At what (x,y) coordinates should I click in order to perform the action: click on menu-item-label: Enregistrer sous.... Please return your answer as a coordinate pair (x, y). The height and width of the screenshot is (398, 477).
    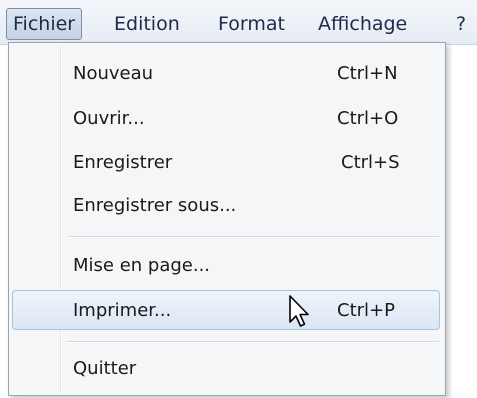
    Looking at the image, I should click on (155, 205).